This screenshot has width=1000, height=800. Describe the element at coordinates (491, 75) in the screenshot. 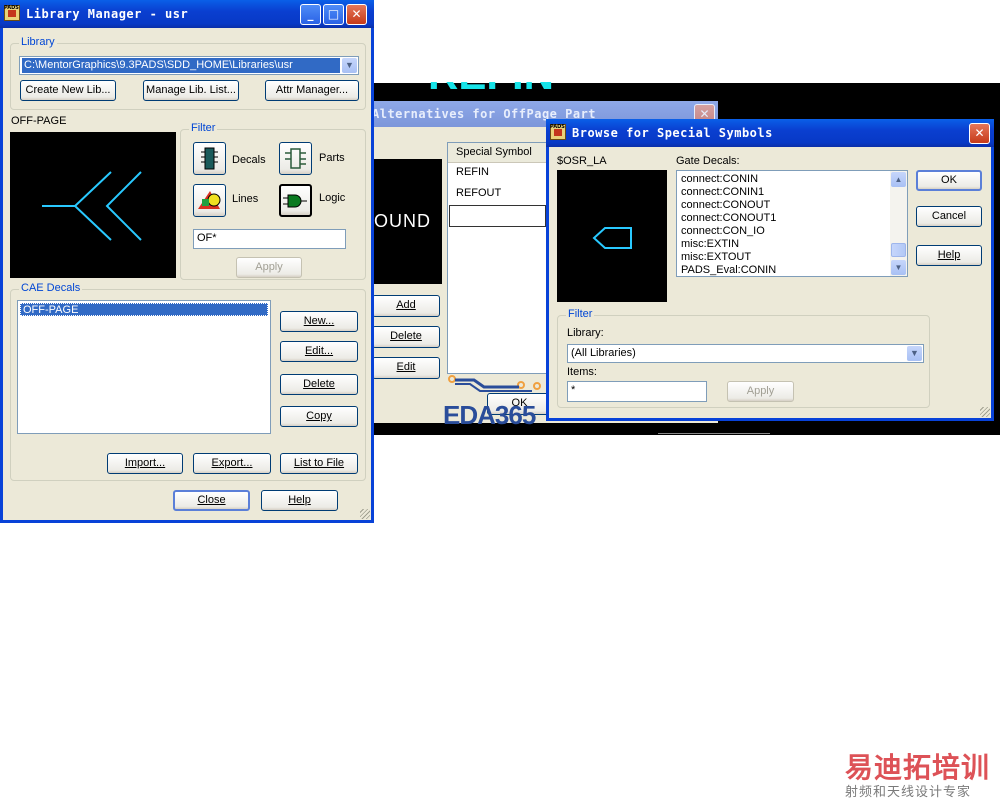

I see `background-refin-text: REFIN` at that location.